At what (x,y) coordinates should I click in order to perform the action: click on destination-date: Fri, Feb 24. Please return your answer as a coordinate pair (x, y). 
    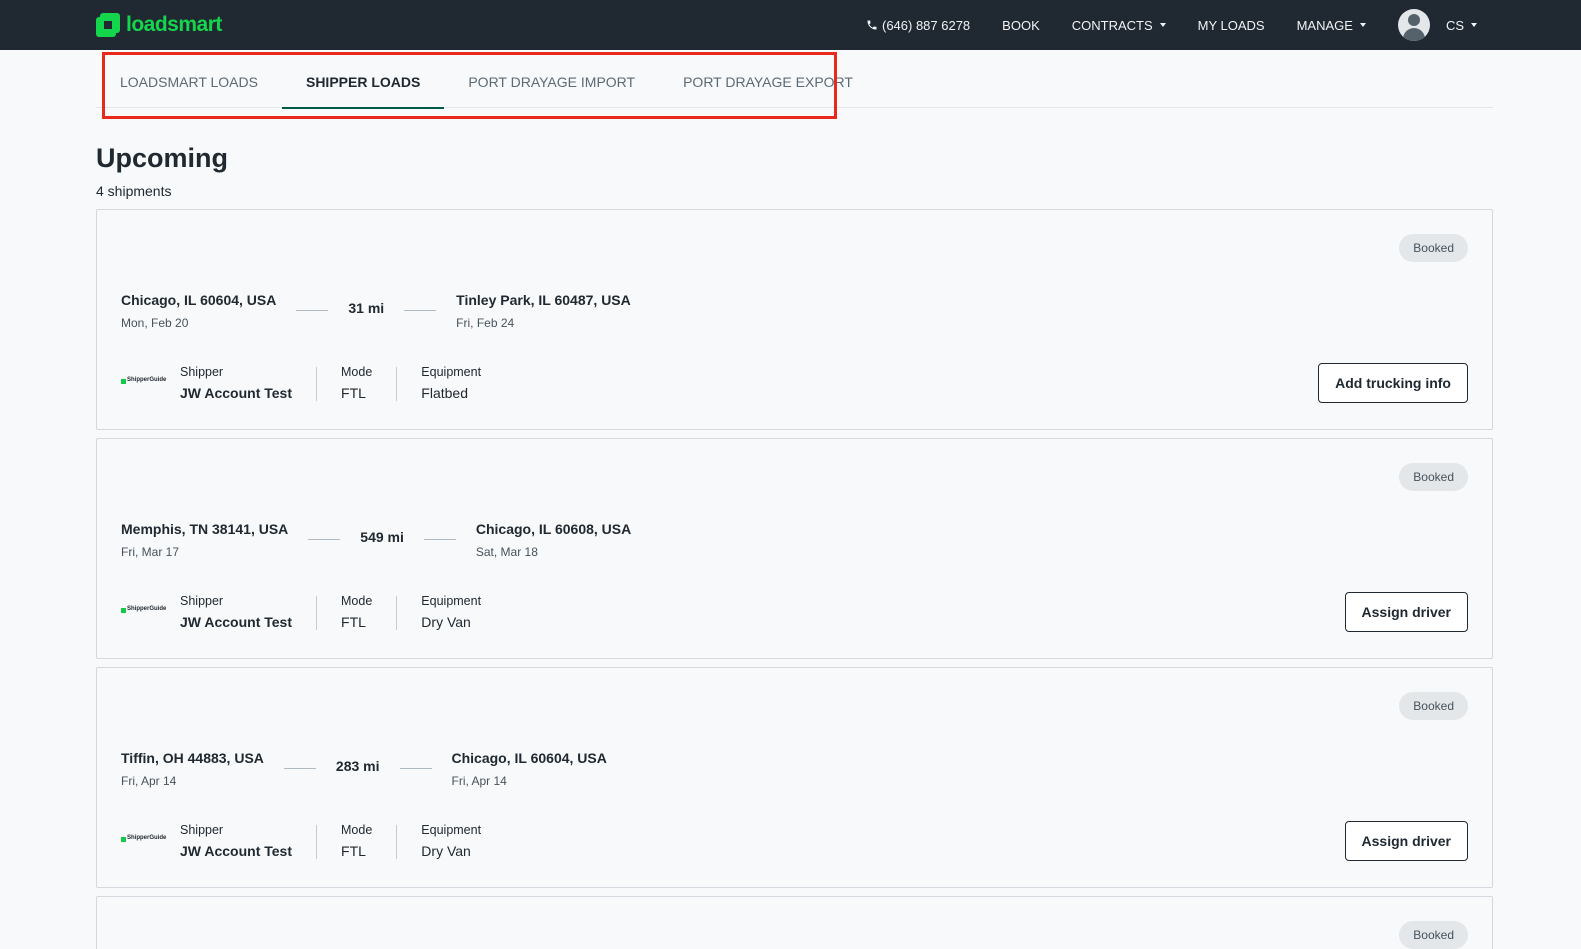
    Looking at the image, I should click on (485, 323).